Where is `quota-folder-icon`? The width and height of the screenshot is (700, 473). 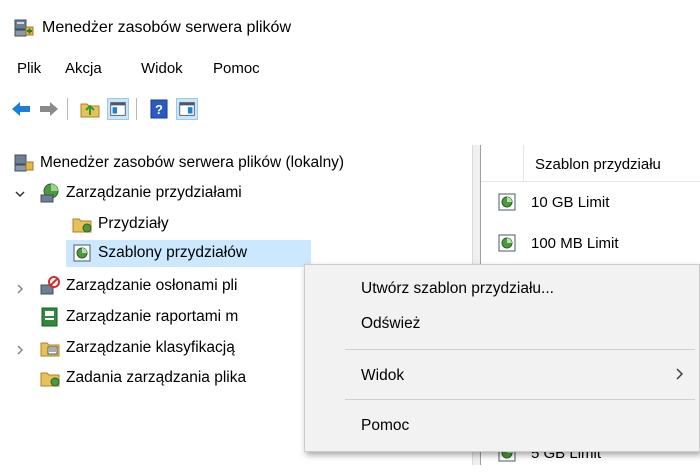 quota-folder-icon is located at coordinates (82, 225).